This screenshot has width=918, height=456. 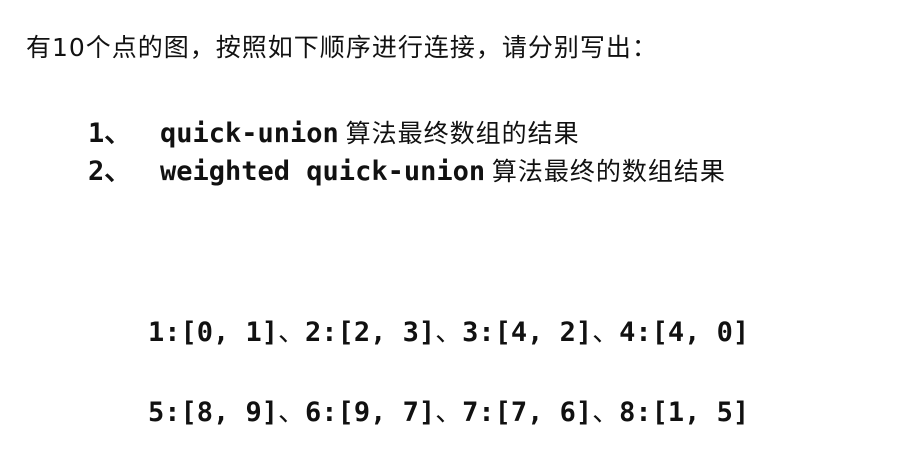 I want to click on task-number: 2、, so click(x=110, y=171).